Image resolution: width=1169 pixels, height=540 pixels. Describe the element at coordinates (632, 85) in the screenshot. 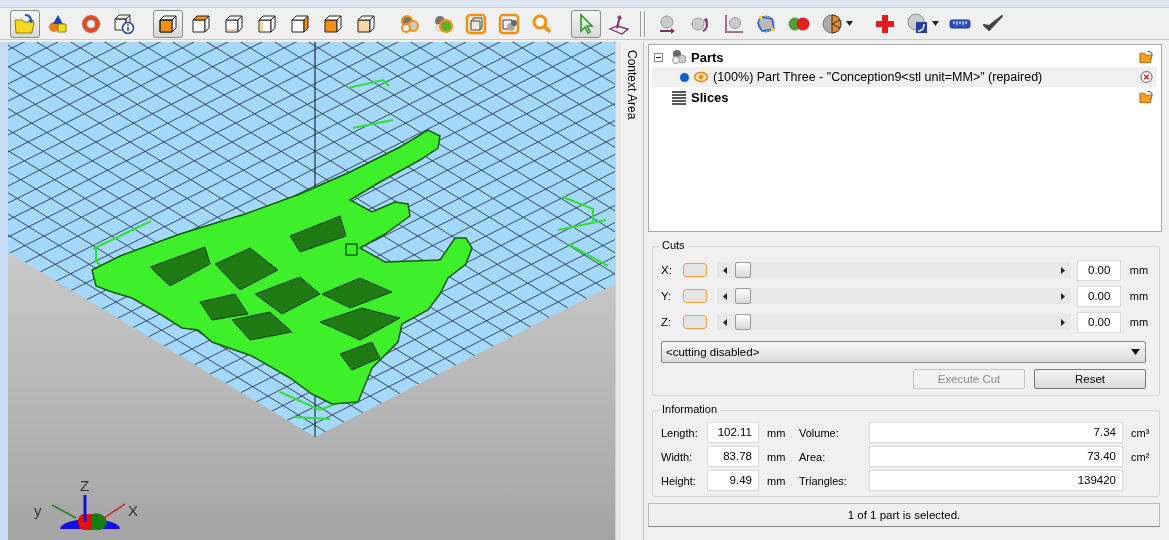

I see `context-area-tab: Context Area` at that location.